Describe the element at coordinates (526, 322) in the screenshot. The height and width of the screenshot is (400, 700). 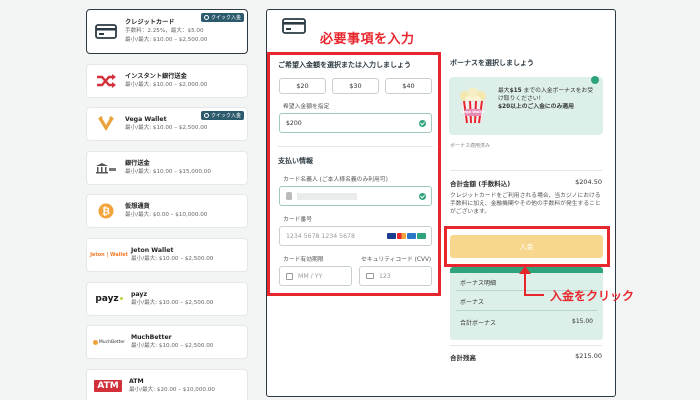
I see `bonus-total-row: 合計ボーナス $15.00` at that location.